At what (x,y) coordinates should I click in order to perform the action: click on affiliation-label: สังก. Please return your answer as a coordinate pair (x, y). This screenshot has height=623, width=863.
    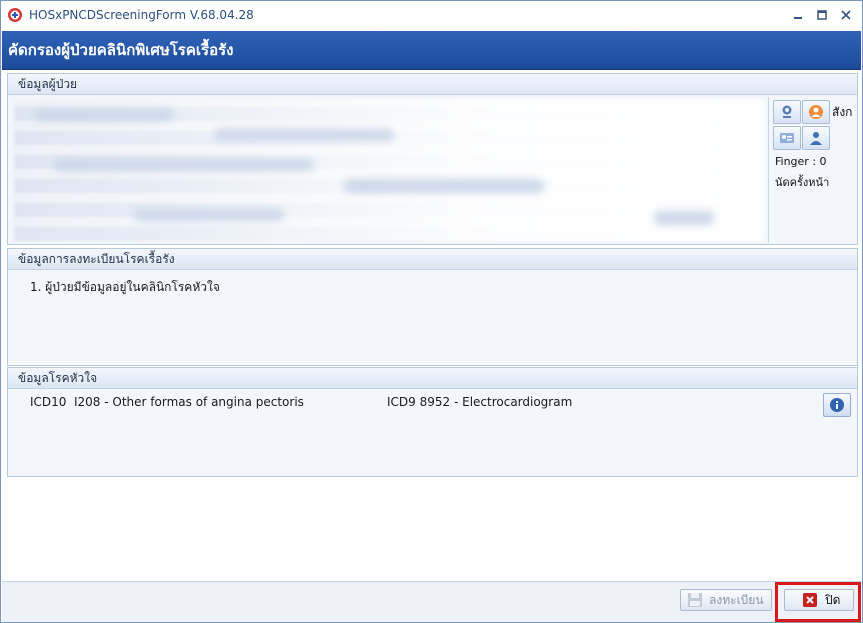
    Looking at the image, I should click on (842, 112).